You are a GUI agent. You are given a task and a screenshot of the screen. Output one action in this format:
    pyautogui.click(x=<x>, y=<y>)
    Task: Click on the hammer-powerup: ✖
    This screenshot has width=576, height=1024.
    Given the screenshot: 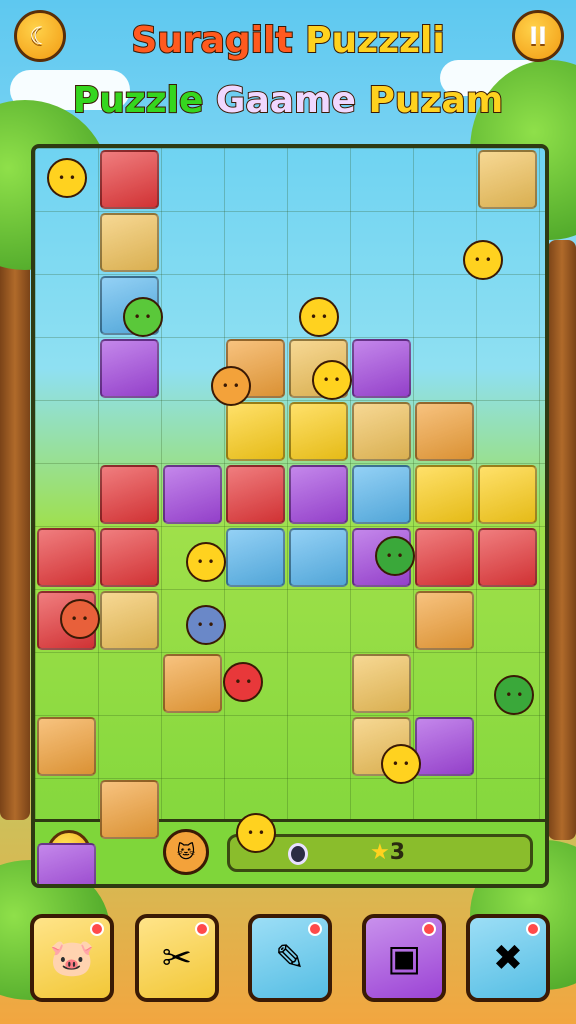 What is the action you would take?
    pyautogui.click(x=508, y=958)
    